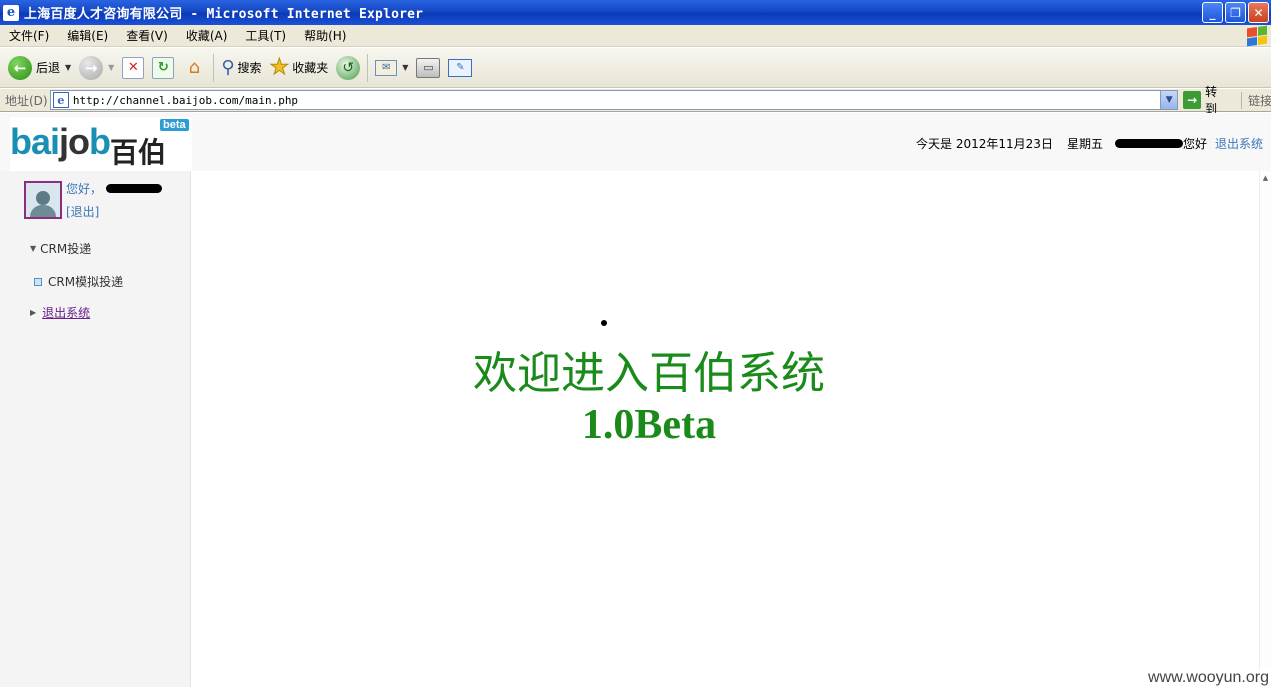 The height and width of the screenshot is (687, 1271). I want to click on menu-bar: 文件(F) 编辑(E) 查看(V) 收藏(A) 工具(T) 帮助(H), so click(635, 36).